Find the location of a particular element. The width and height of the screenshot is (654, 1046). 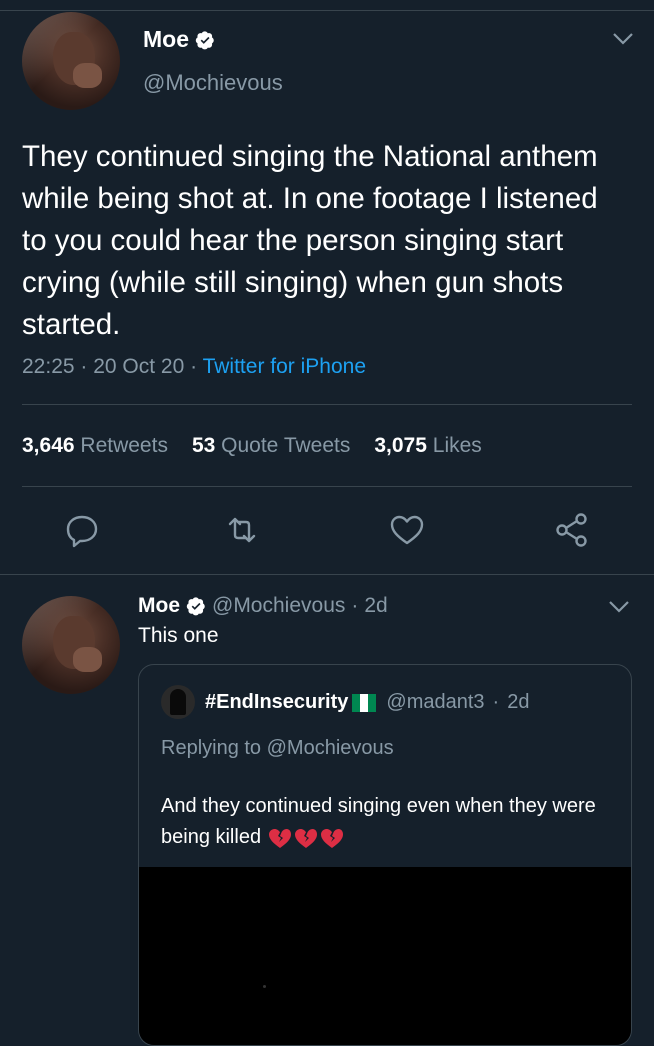

nigeria-flag-icon is located at coordinates (364, 702).